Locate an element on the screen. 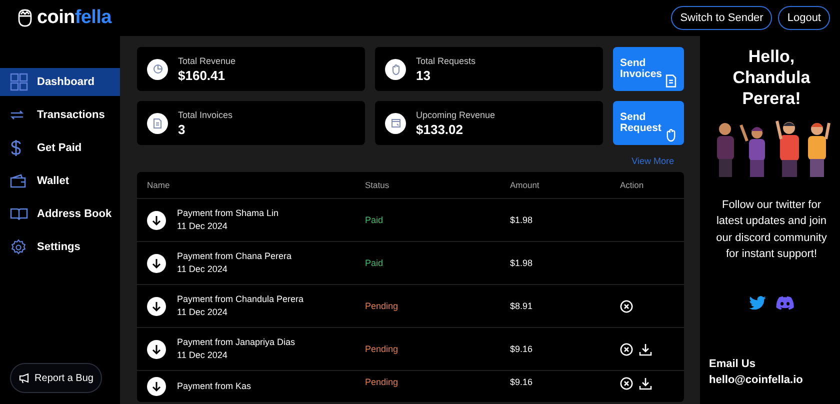 The width and height of the screenshot is (840, 404). settings-icon is located at coordinates (18, 247).